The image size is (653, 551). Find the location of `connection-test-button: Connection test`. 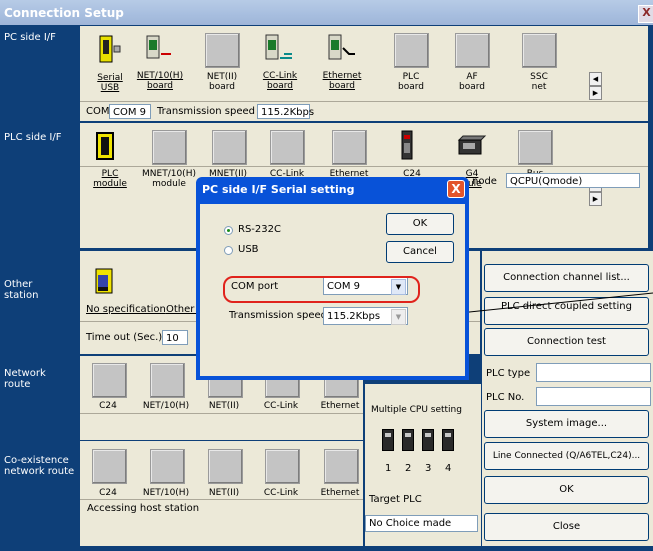

connection-test-button: Connection test is located at coordinates (566, 342).